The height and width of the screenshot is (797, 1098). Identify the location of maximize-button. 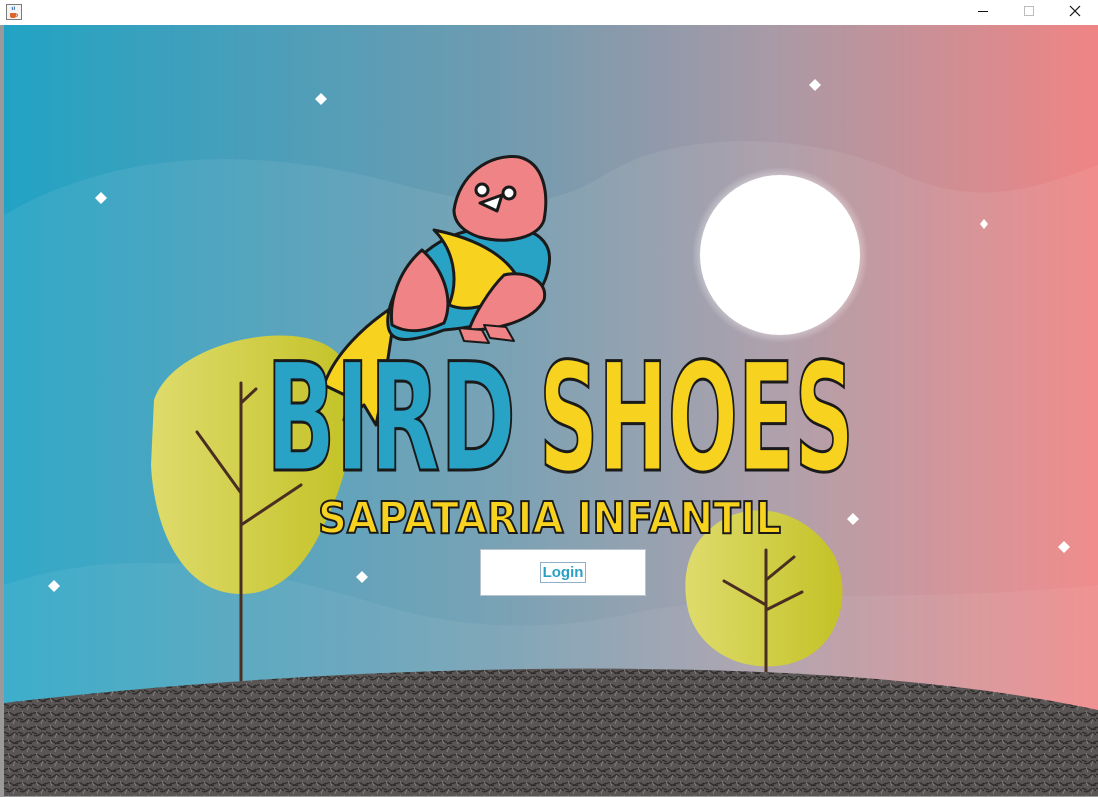
(1029, 12).